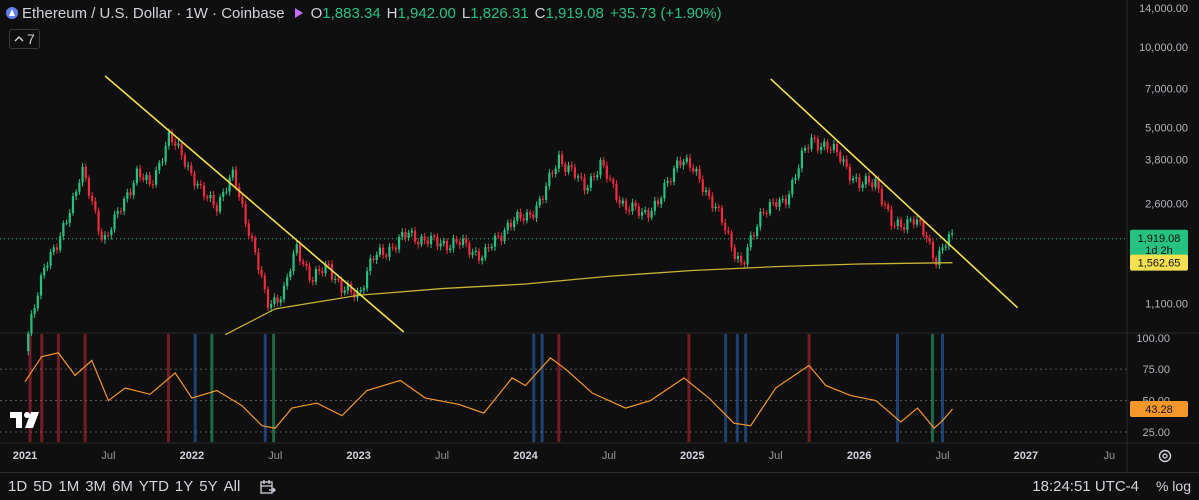 The image size is (1199, 500). What do you see at coordinates (24, 39) in the screenshot?
I see `indicator-collapse-button: 7` at bounding box center [24, 39].